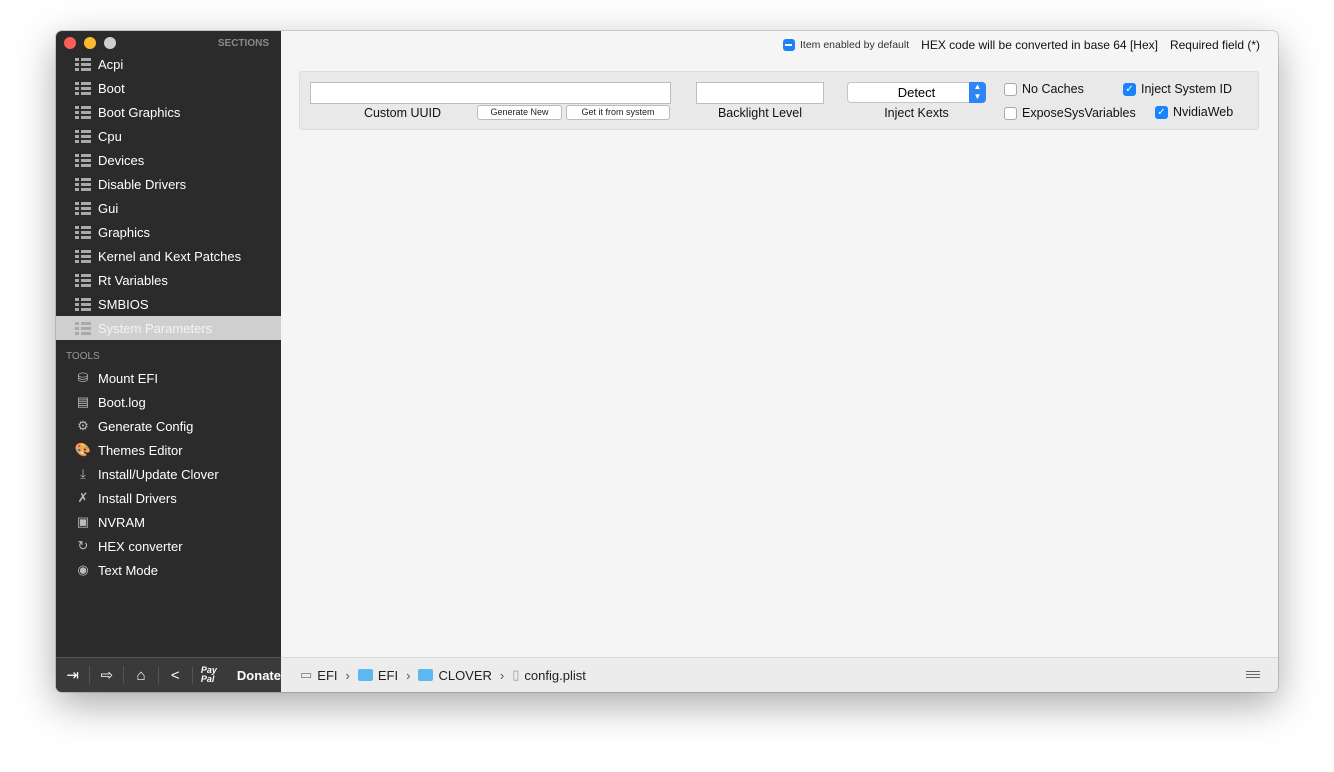 Image resolution: width=1334 pixels, height=772 pixels. I want to click on sidebar-item-label: Kernel and Kext Patches, so click(170, 256).